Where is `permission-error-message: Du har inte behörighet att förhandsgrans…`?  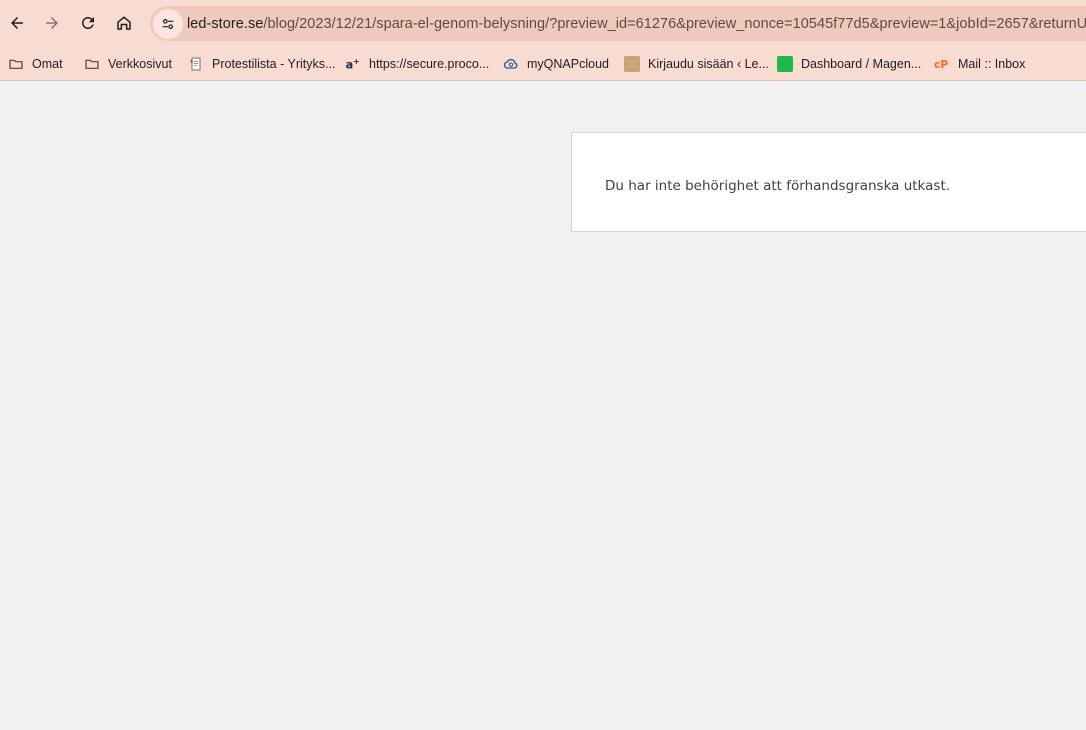
permission-error-message: Du har inte behörighet att förhandsgrans… is located at coordinates (778, 186).